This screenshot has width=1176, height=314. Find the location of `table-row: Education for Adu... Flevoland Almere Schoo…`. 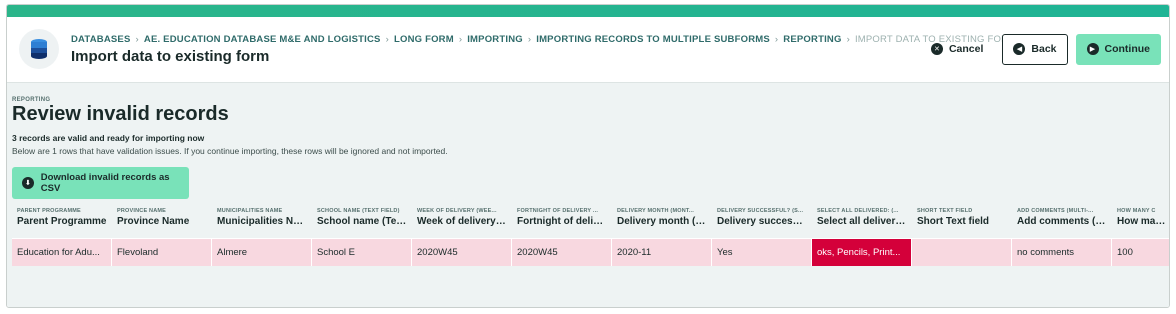

table-row: Education for Adu... Flevoland Almere Schoo… is located at coordinates (590, 252).